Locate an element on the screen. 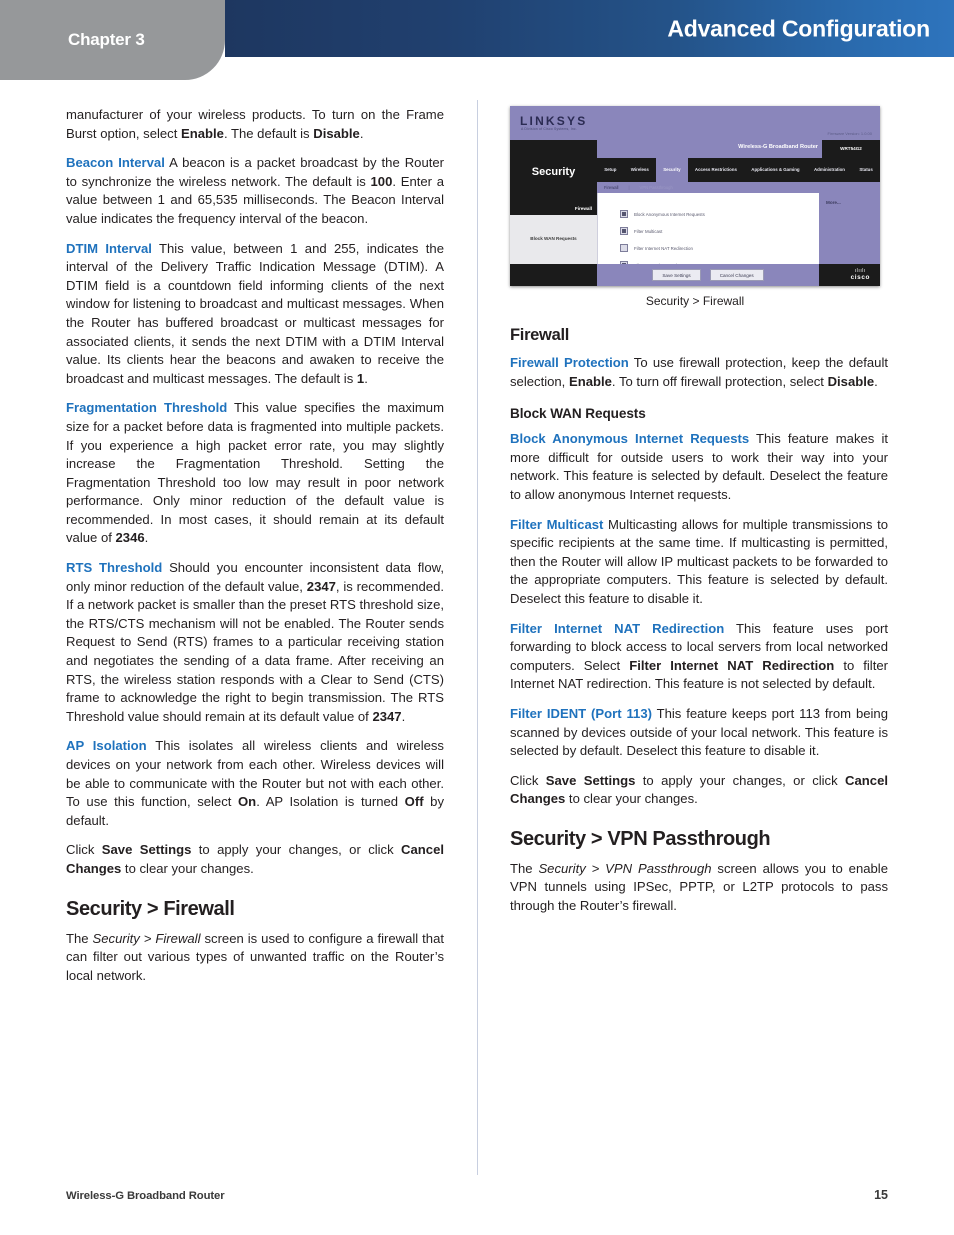 Image resolution: width=954 pixels, height=1235 pixels. page-footer: Wireless-G Broadband Router 15 is located at coordinates (477, 1195).